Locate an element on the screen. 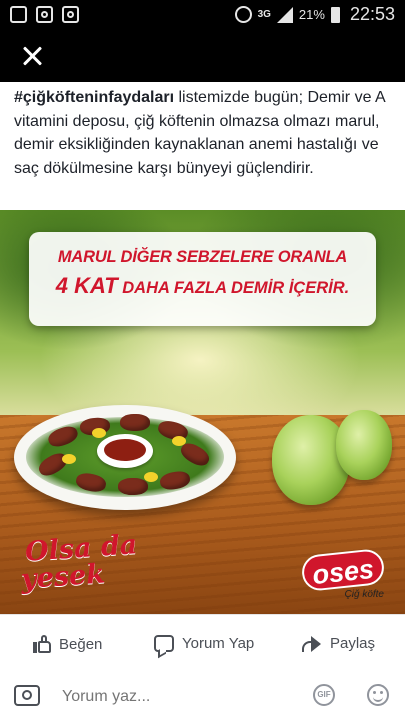  comment-button: Yorum Yap is located at coordinates (204, 643).